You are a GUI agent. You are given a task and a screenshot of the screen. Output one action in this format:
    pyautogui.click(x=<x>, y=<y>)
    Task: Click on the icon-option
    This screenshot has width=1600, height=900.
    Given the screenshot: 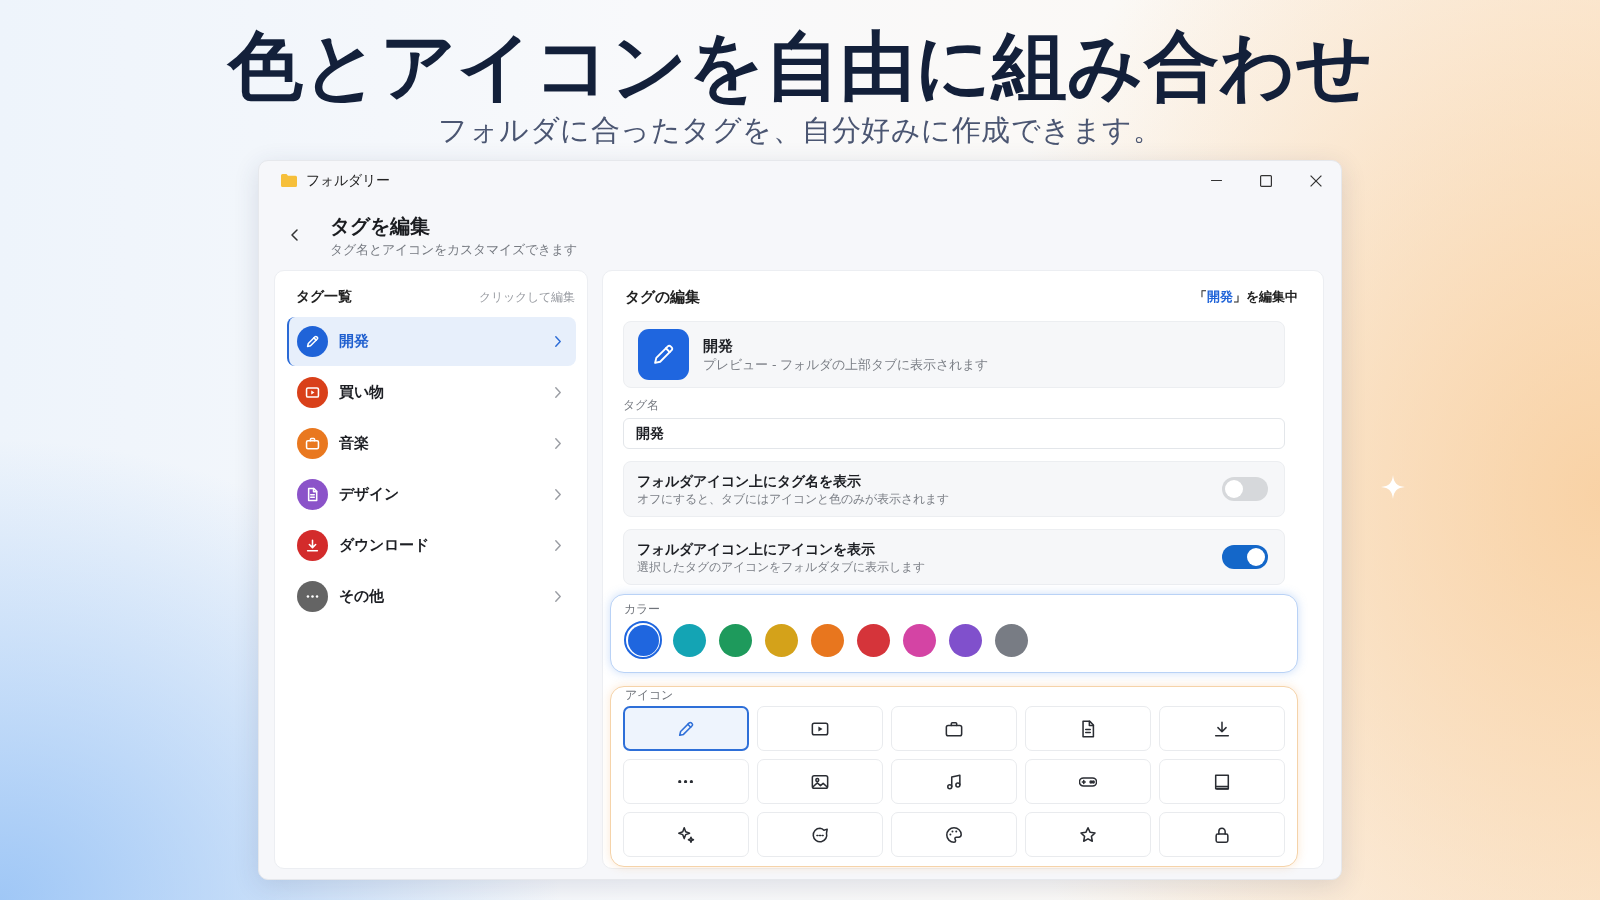 What is the action you would take?
    pyautogui.click(x=685, y=728)
    